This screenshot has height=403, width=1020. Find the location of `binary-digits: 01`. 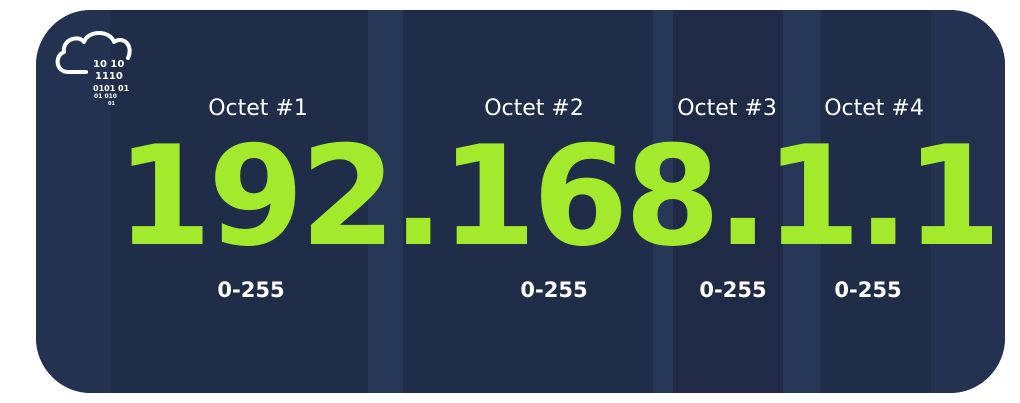

binary-digits: 01 is located at coordinates (111, 104).